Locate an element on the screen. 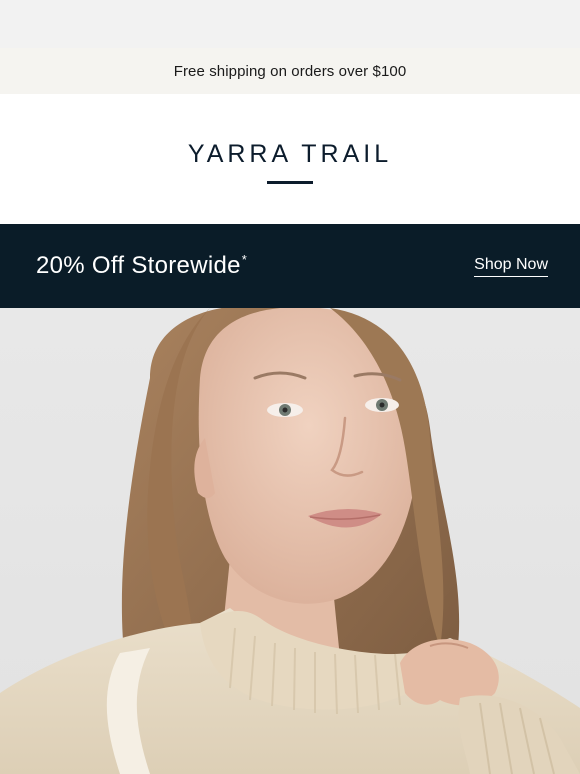  shipping-promo-strip: Free shipping on orders over $100 is located at coordinates (290, 71).